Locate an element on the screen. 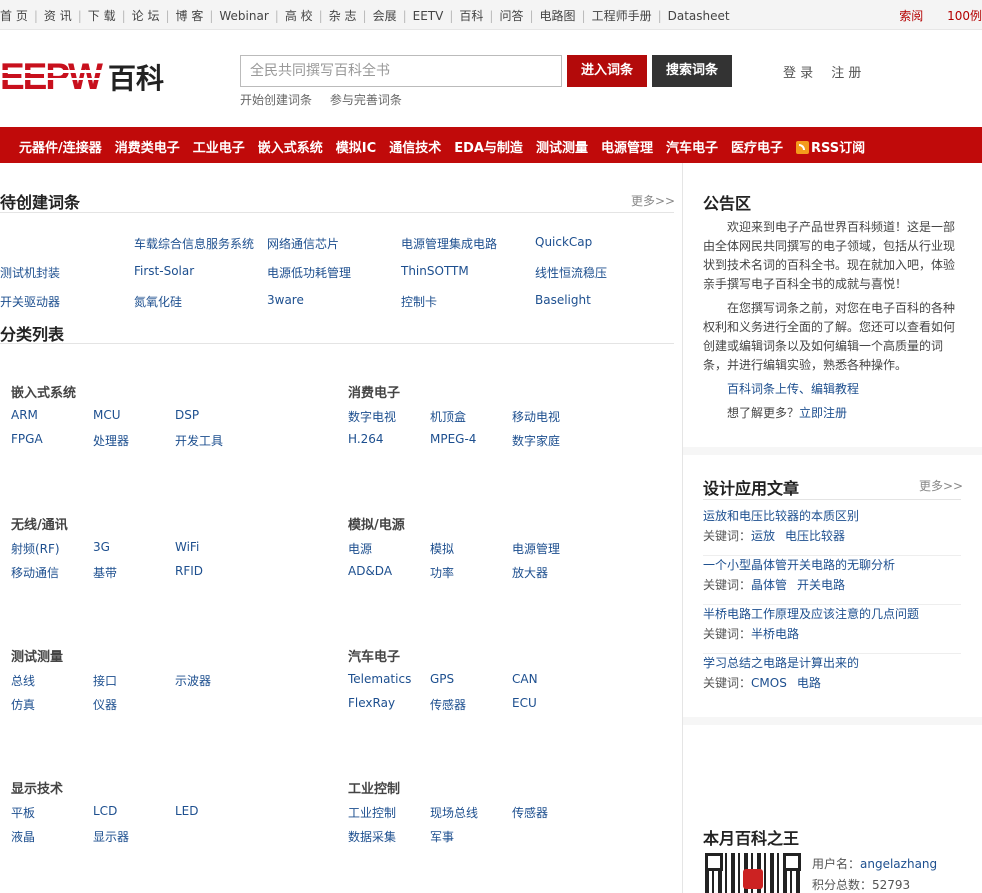 The image size is (982, 893). pending-entry-link: 开关驱动器 is located at coordinates (30, 301).